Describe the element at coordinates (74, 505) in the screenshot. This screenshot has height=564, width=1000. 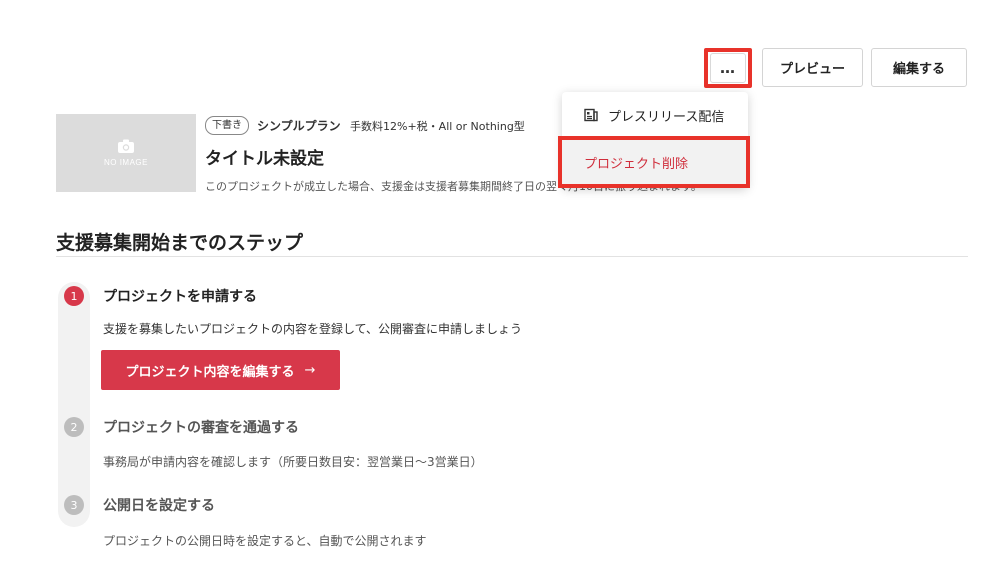
I see `step-3-number: 3` at that location.